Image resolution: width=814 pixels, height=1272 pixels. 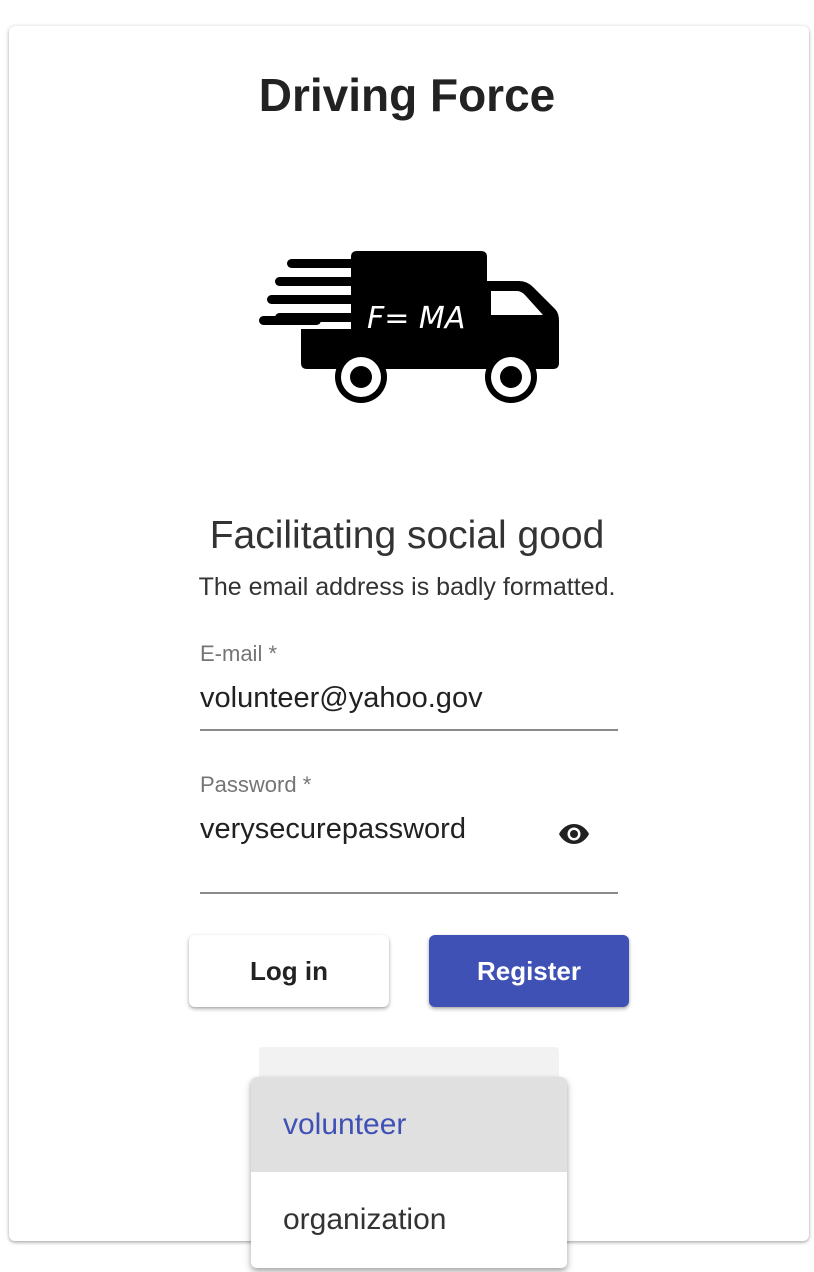 I want to click on tagline: Facilitating social good, so click(x=407, y=535).